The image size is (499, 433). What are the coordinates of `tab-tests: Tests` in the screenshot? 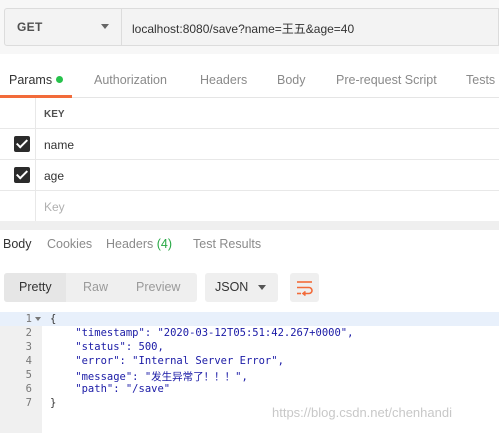 It's located at (480, 80).